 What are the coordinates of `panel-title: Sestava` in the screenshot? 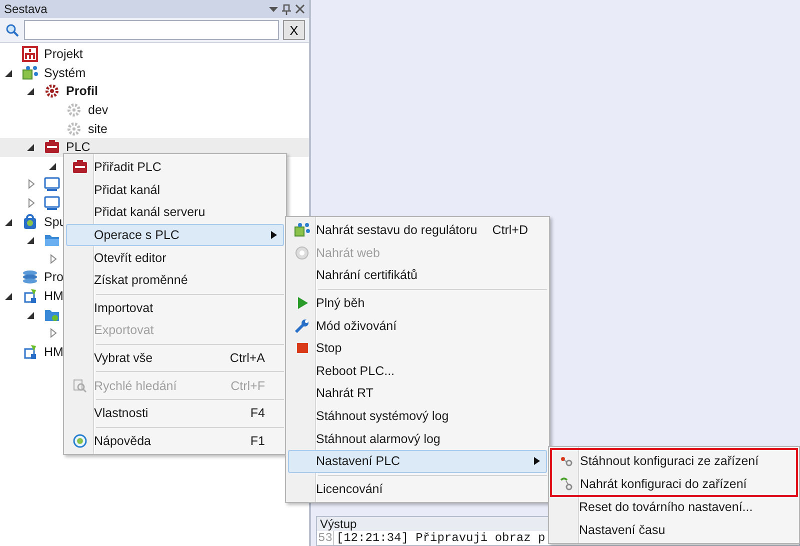 It's located at (26, 9).